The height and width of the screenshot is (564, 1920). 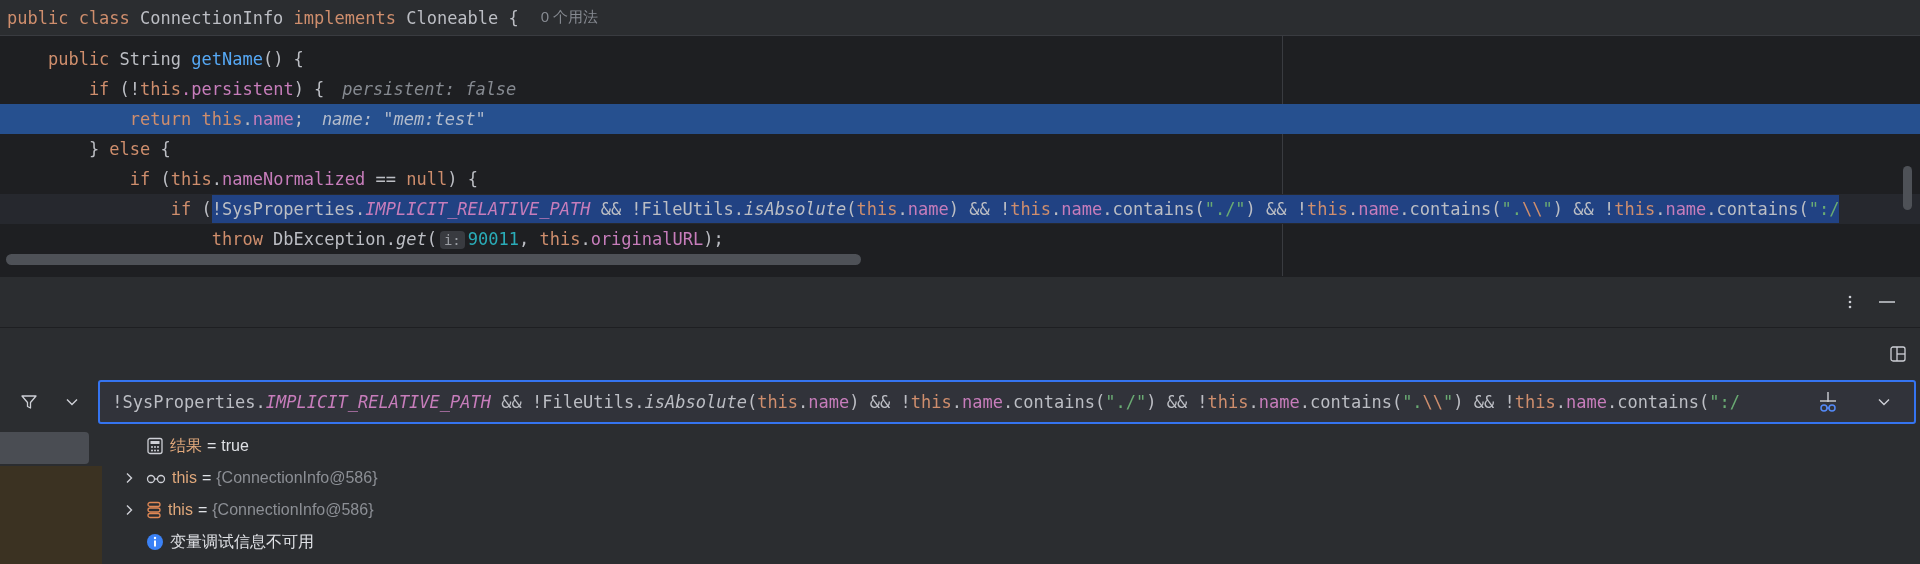 What do you see at coordinates (175, 59) in the screenshot?
I see `code-line: public String getName() {` at bounding box center [175, 59].